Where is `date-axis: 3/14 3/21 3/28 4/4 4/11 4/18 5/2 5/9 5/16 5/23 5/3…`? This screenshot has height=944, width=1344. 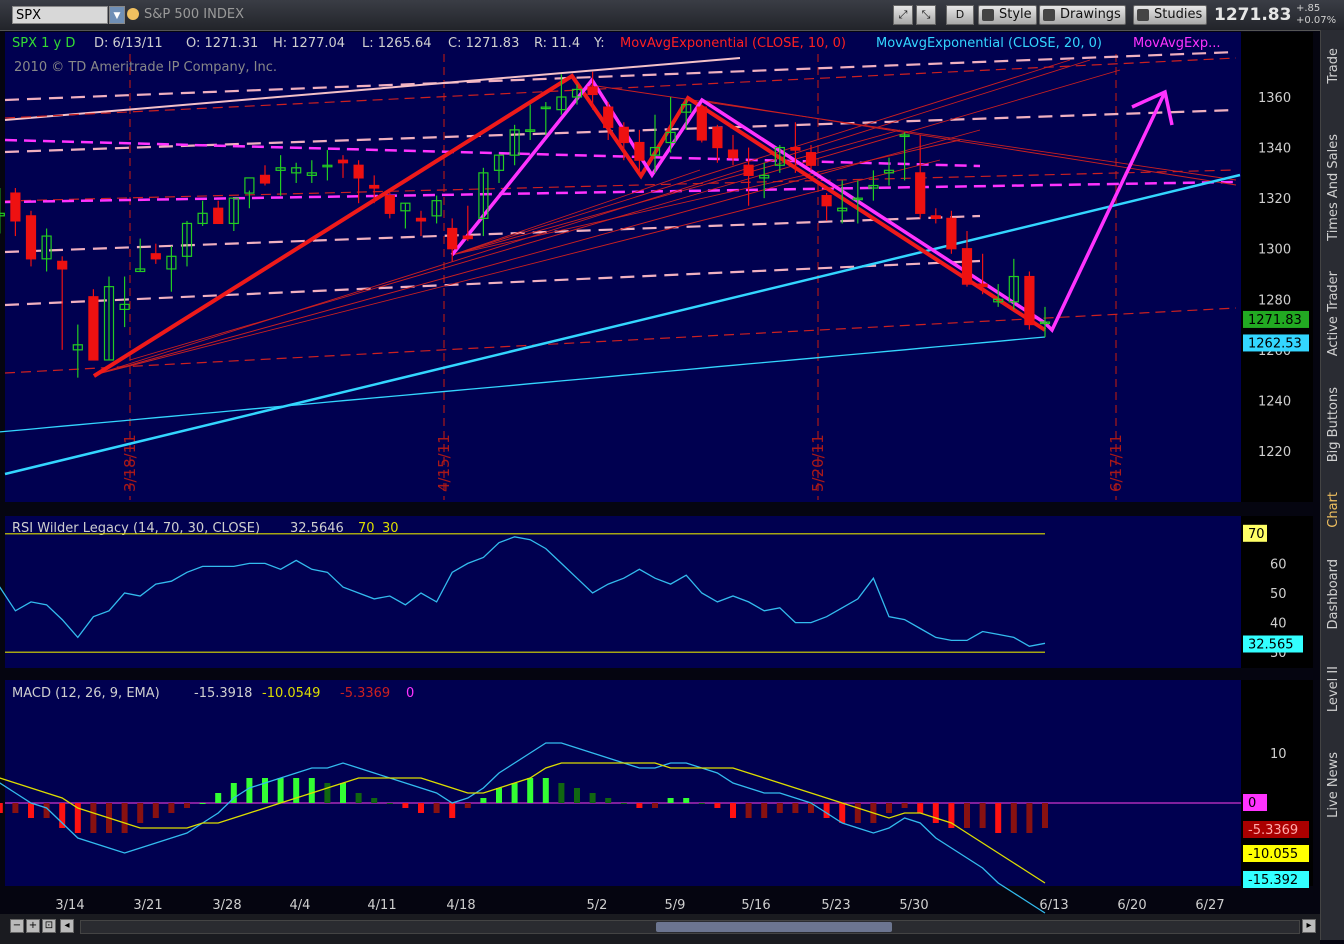
date-axis: 3/14 3/21 3/28 4/4 4/11 4/18 5/2 5/9 5/16 5/23 5/3… is located at coordinates (639, 905).